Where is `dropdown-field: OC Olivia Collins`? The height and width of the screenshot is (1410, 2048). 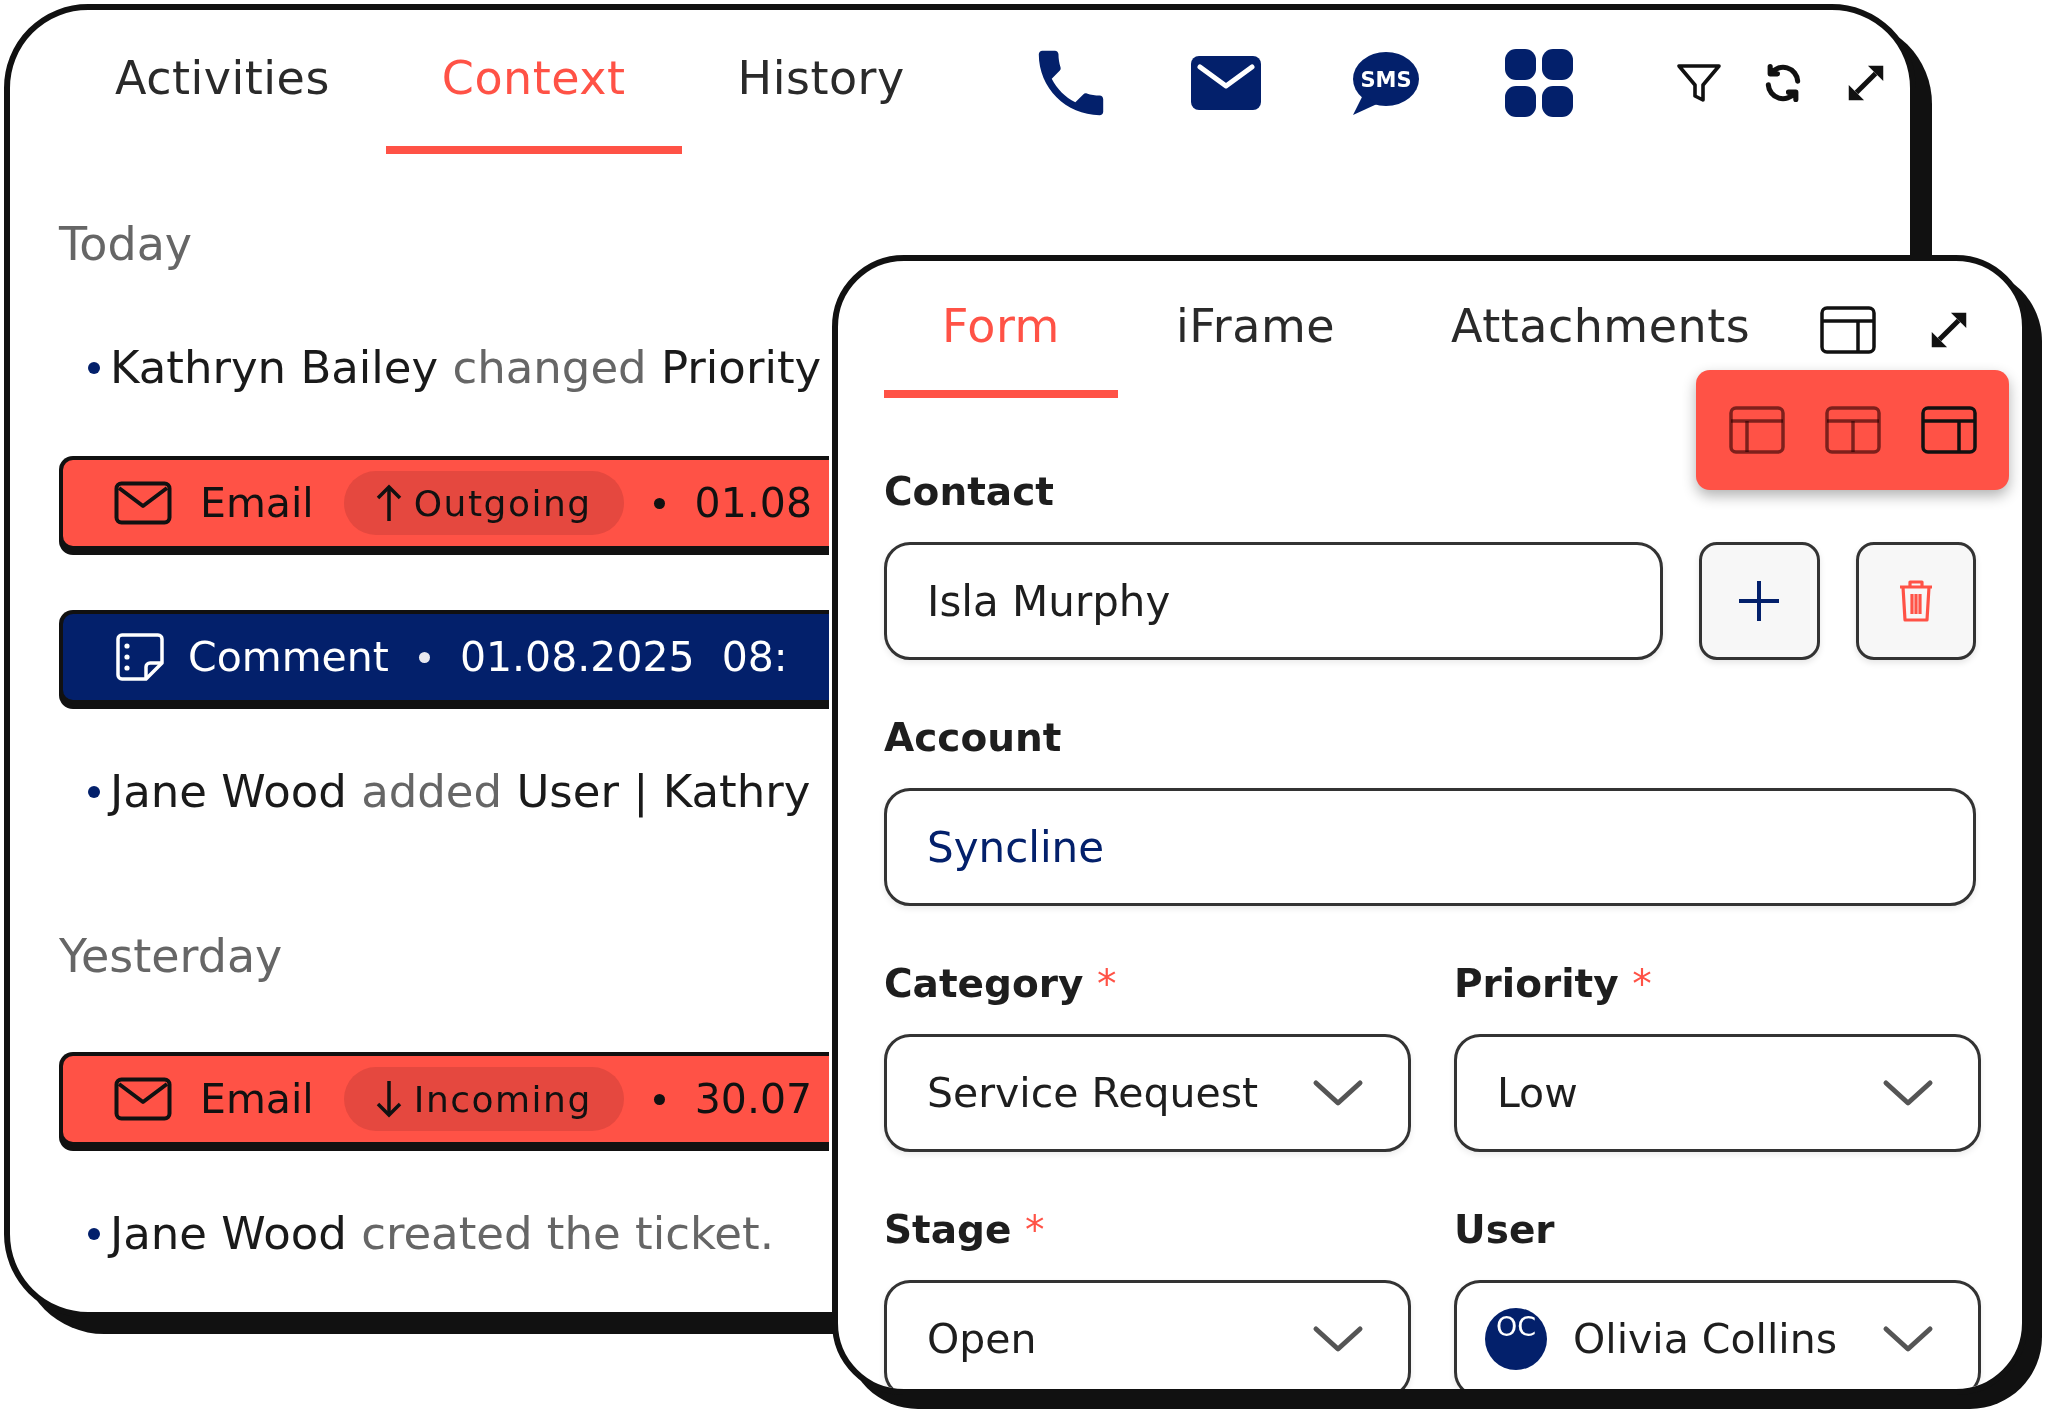
dropdown-field: OC Olivia Collins is located at coordinates (1717, 1334).